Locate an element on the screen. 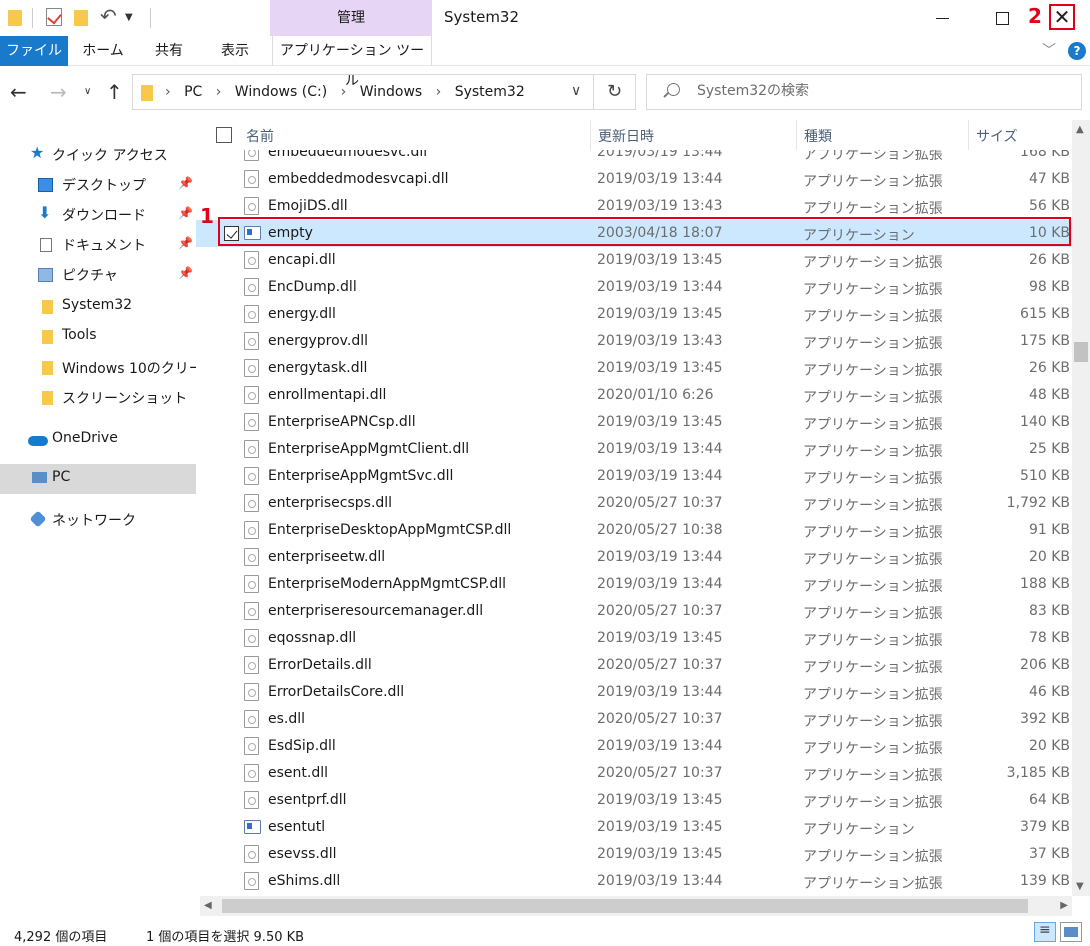  tab-application-tools: アプリケーション ツール is located at coordinates (352, 62).